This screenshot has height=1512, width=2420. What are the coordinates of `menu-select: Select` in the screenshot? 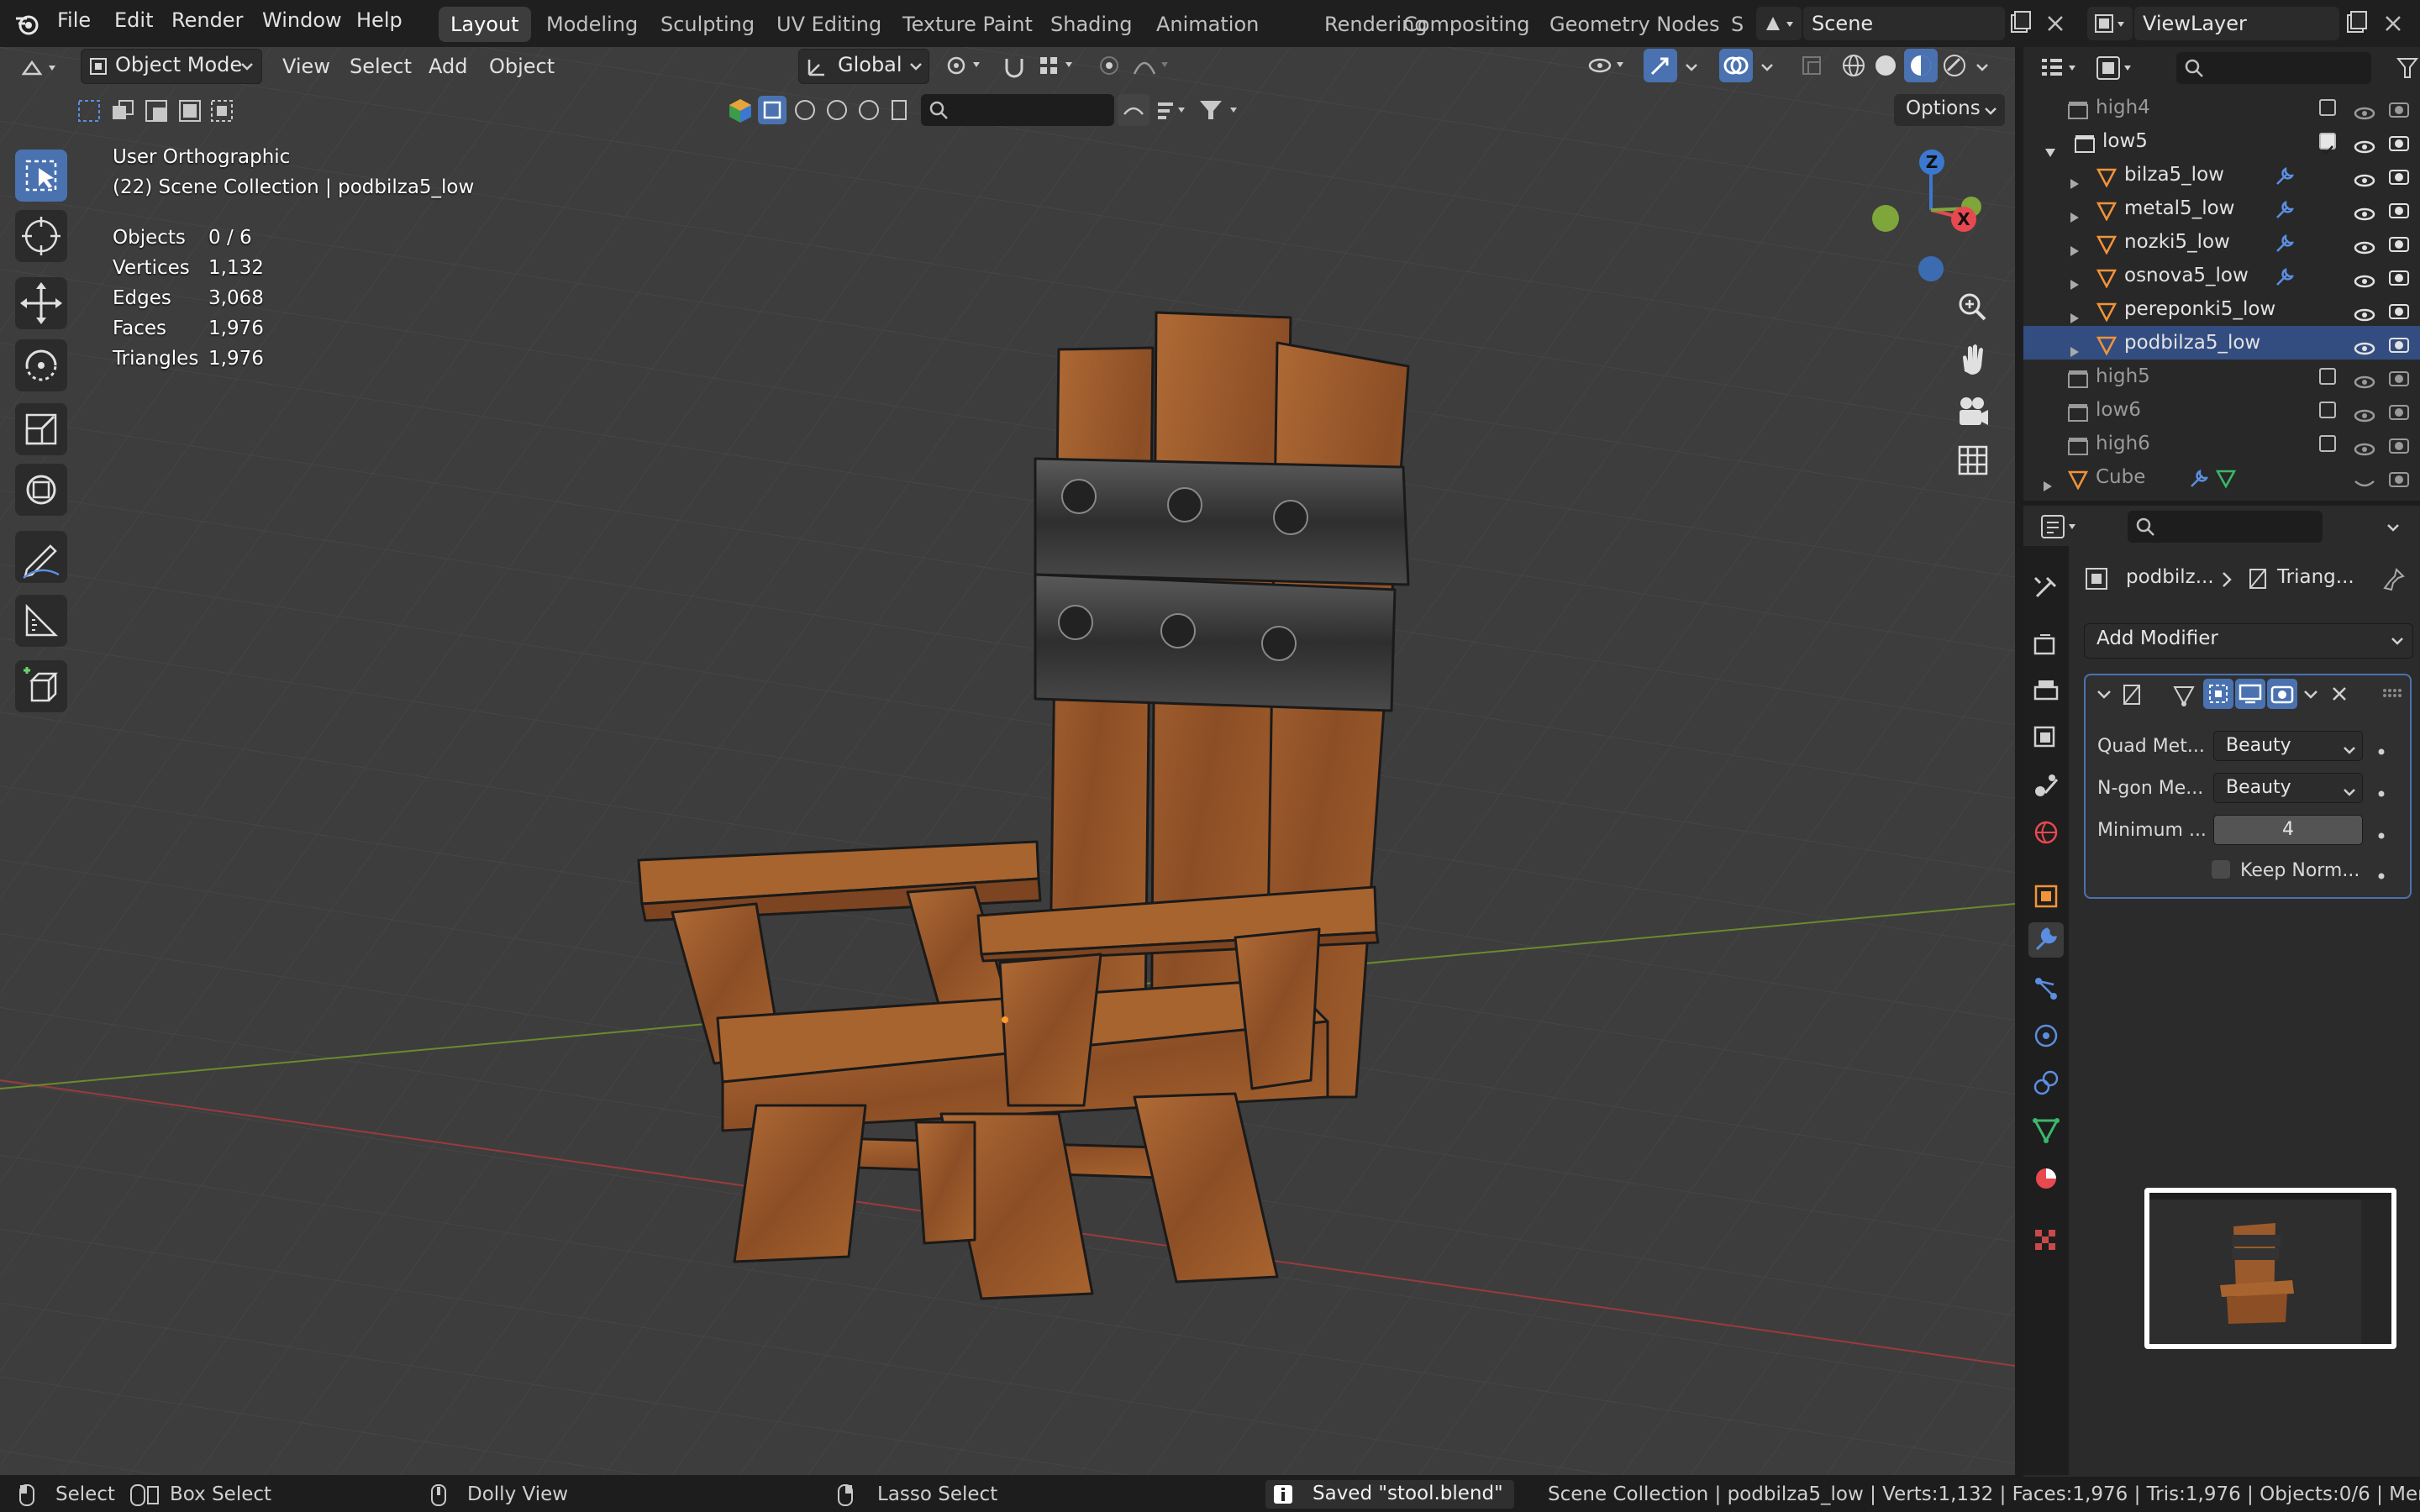 It's located at (381, 66).